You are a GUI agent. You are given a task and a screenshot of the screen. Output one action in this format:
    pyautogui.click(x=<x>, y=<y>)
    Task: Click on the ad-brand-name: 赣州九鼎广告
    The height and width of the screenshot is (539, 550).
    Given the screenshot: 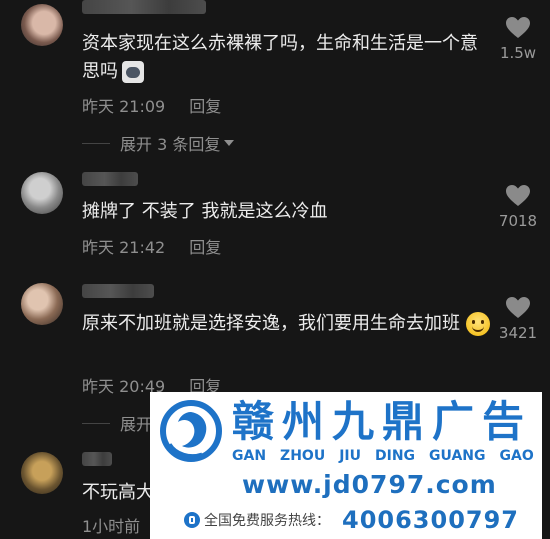 What is the action you would take?
    pyautogui.click(x=382, y=421)
    